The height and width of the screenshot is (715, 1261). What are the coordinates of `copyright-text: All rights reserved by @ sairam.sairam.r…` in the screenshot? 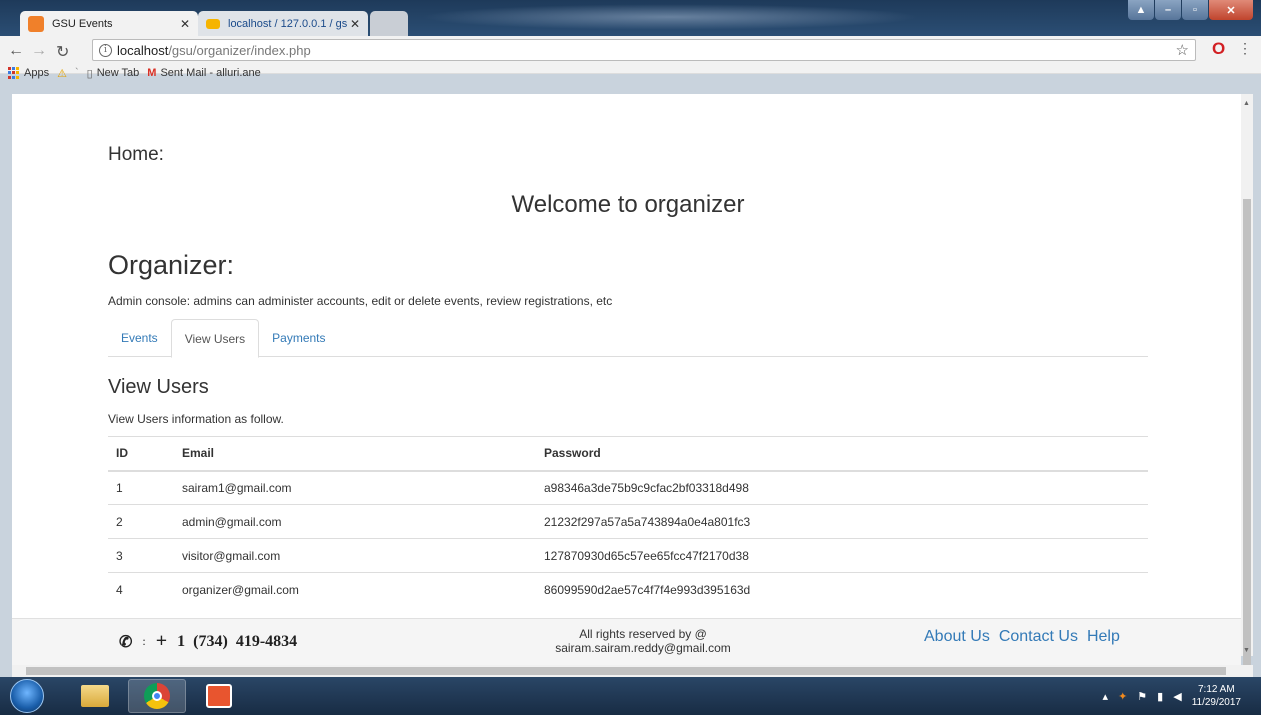 It's located at (643, 641).